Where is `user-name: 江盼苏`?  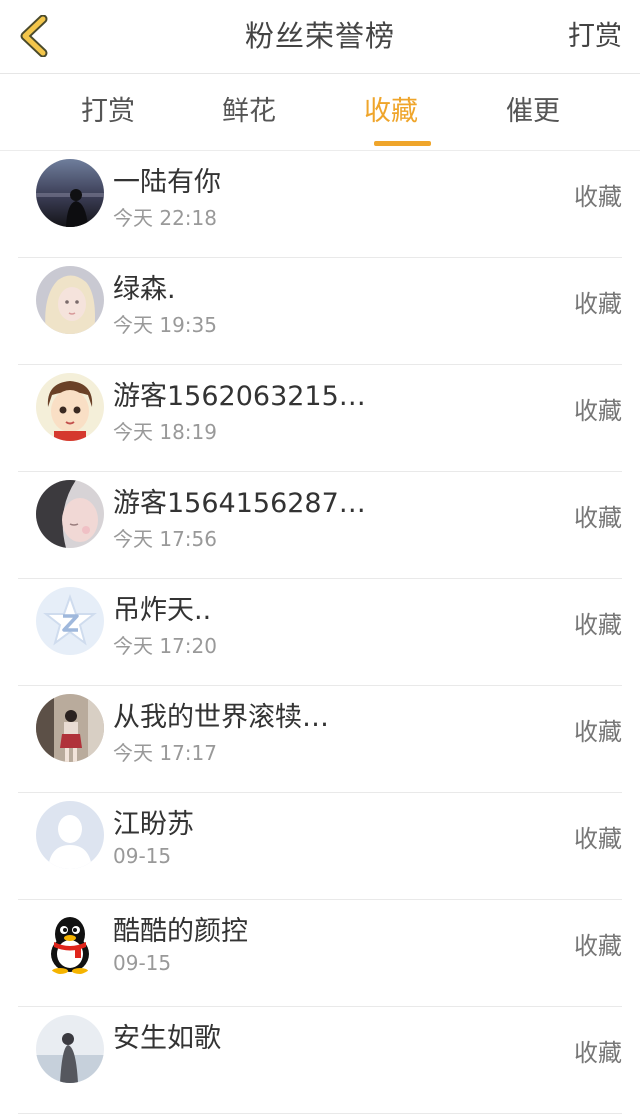
user-name: 江盼苏 is located at coordinates (153, 824).